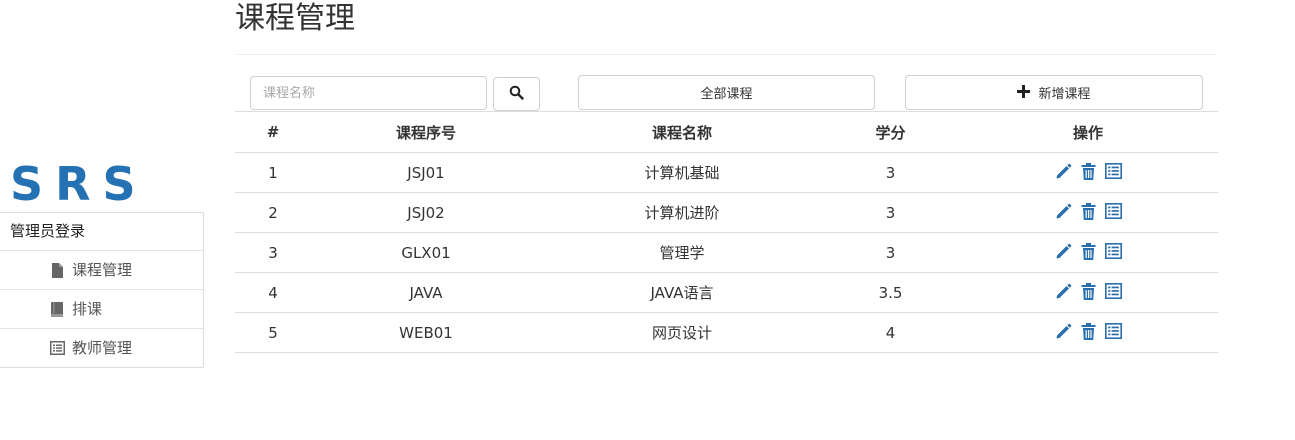 The height and width of the screenshot is (440, 1295). Describe the element at coordinates (273, 252) in the screenshot. I see `cell-index: 3` at that location.